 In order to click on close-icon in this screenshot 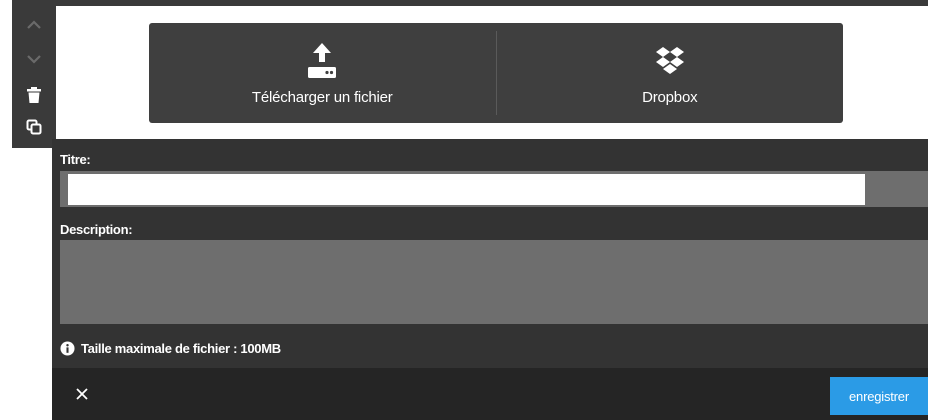, I will do `click(82, 394)`.